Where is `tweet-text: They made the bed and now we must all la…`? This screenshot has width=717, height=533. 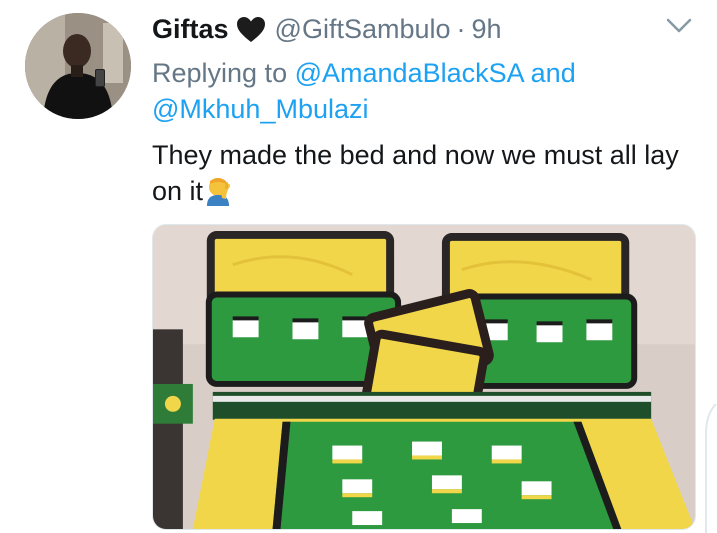
tweet-text: They made the bed and now we must all la… is located at coordinates (427, 173).